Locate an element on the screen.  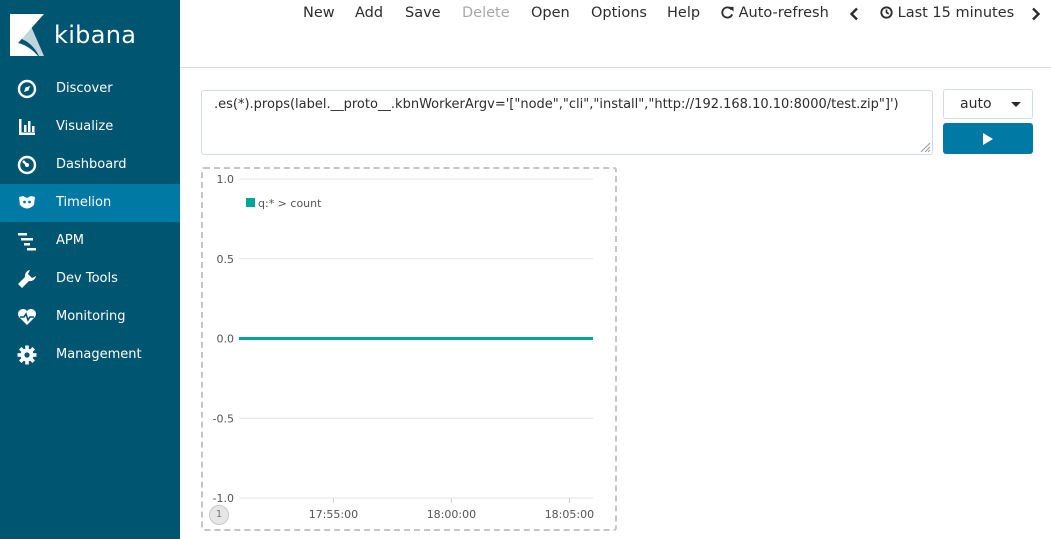
sidebar-item-discover: Discover is located at coordinates (90, 89).